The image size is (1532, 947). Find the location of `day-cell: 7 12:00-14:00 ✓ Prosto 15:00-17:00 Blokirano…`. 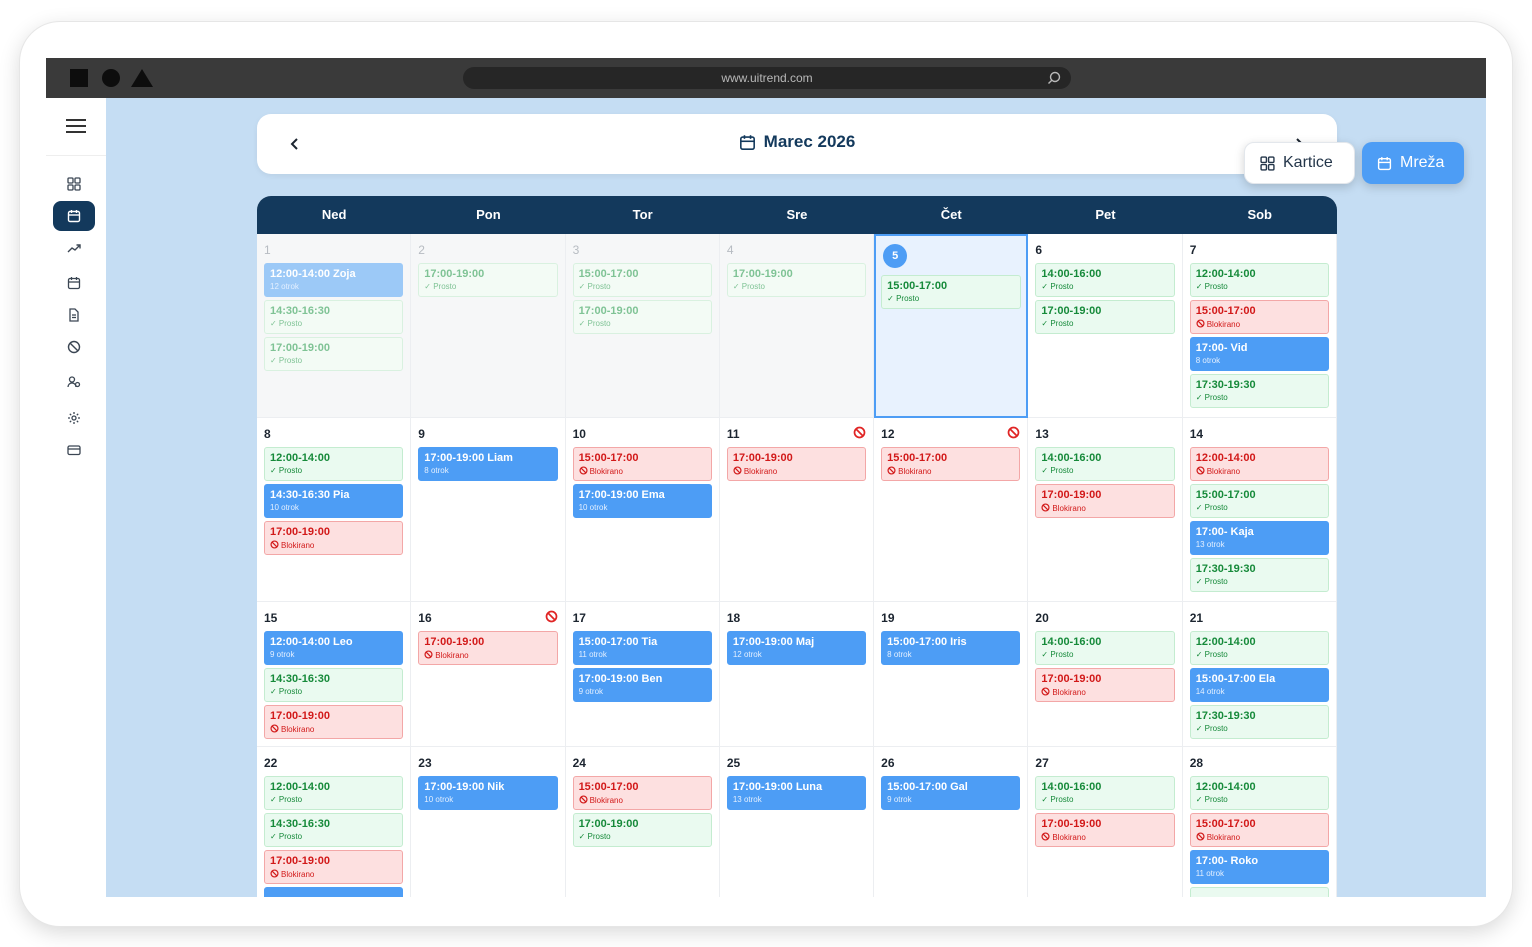

day-cell: 7 12:00-14:00 ✓ Prosto 15:00-17:00 Blokirano… is located at coordinates (1259, 326).